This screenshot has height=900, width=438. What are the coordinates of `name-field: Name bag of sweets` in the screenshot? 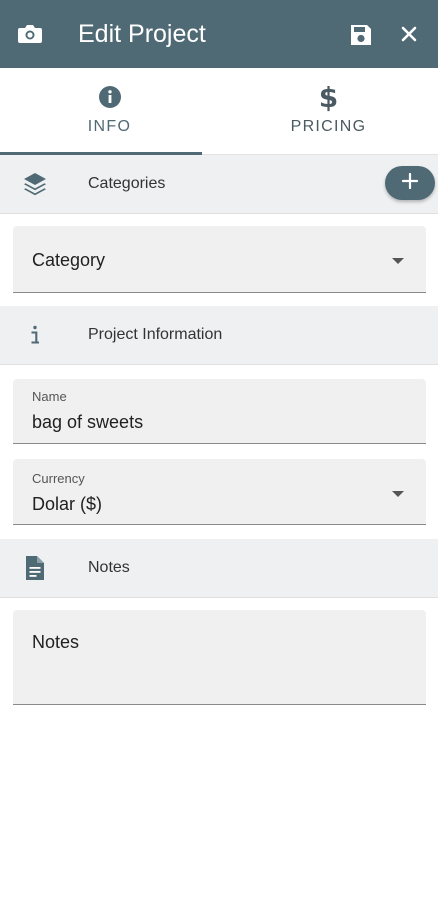 It's located at (219, 411).